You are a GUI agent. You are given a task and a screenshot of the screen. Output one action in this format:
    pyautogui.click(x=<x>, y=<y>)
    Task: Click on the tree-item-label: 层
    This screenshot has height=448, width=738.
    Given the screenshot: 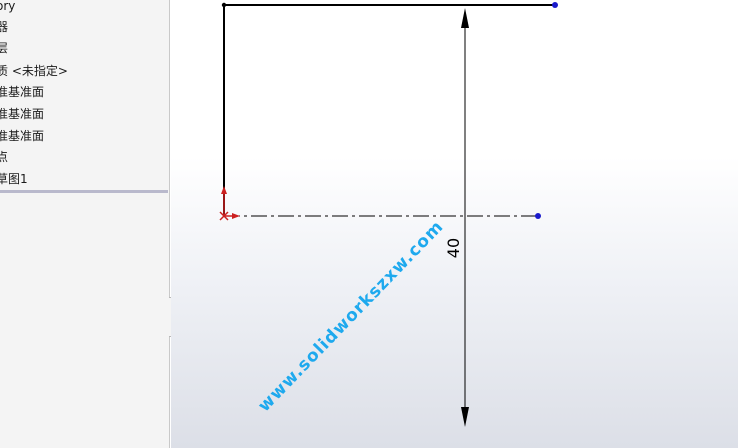 What is the action you would take?
    pyautogui.click(x=4, y=48)
    